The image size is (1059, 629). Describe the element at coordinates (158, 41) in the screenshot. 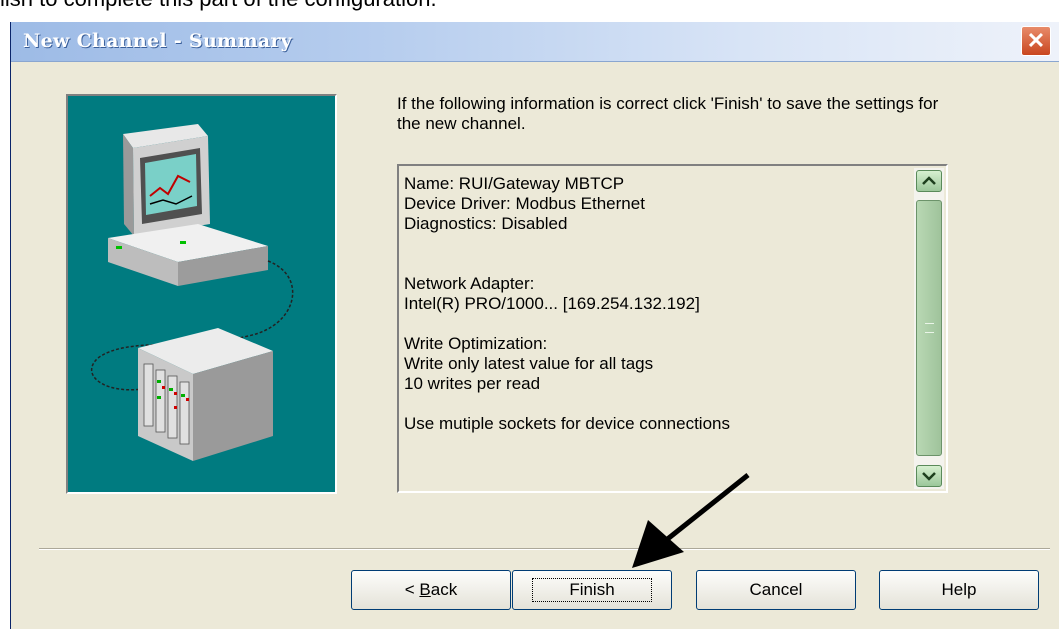

I see `window-title: New Channel - Summary` at that location.